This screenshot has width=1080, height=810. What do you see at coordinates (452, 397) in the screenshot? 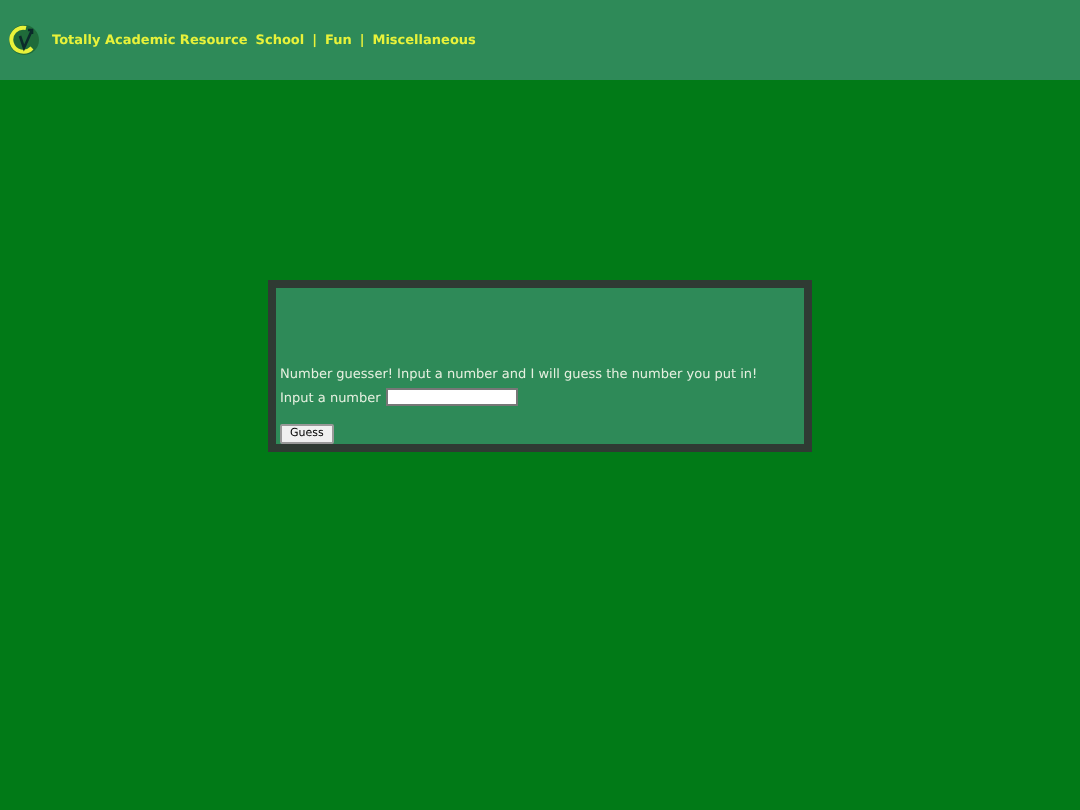
I see `number-input` at bounding box center [452, 397].